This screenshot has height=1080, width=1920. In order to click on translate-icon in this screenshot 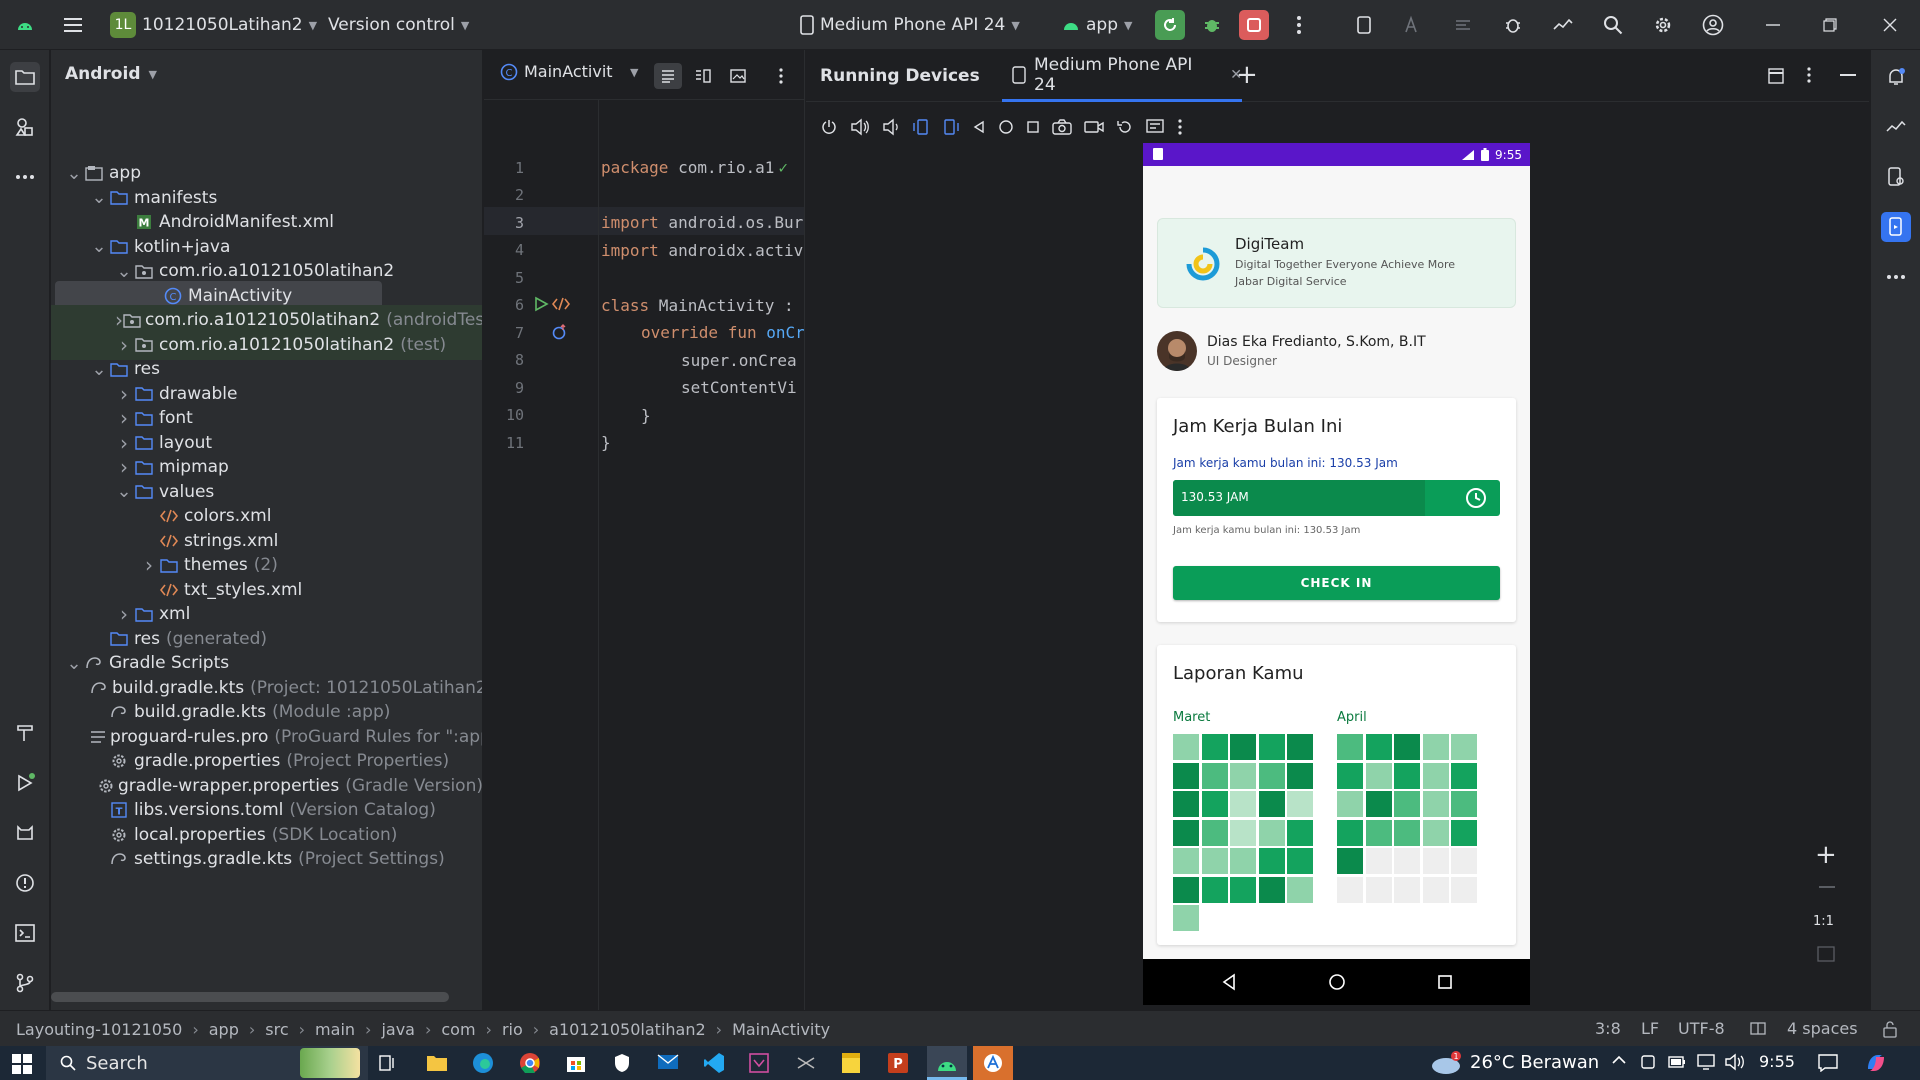, I will do `click(1413, 25)`.